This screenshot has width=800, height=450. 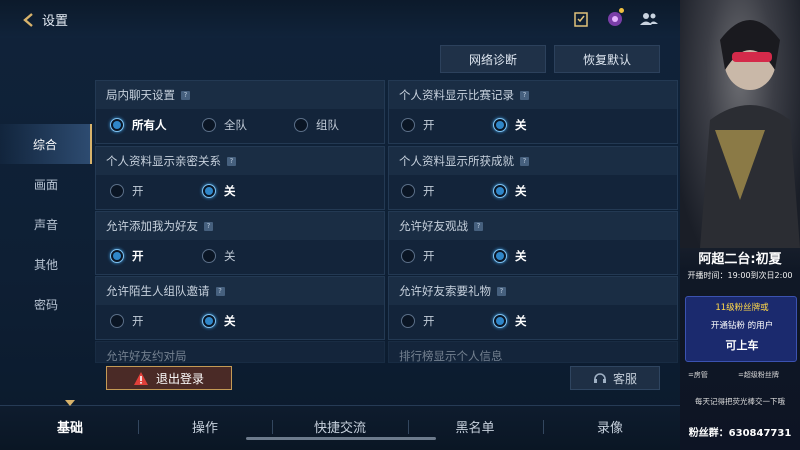 I want to click on tab-replay: 录像, so click(x=610, y=426).